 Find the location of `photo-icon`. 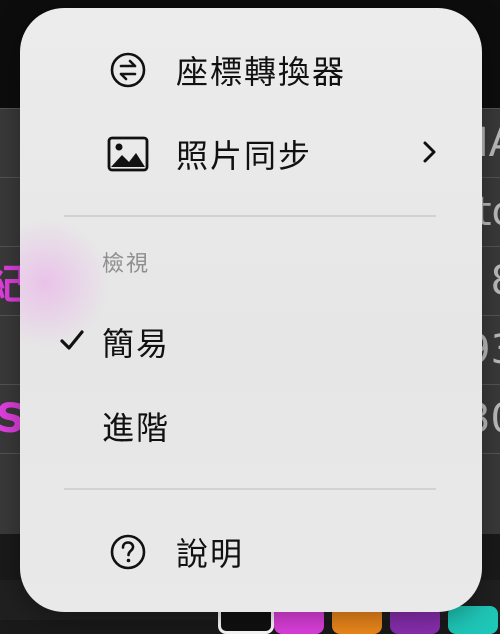

photo-icon is located at coordinates (128, 154).